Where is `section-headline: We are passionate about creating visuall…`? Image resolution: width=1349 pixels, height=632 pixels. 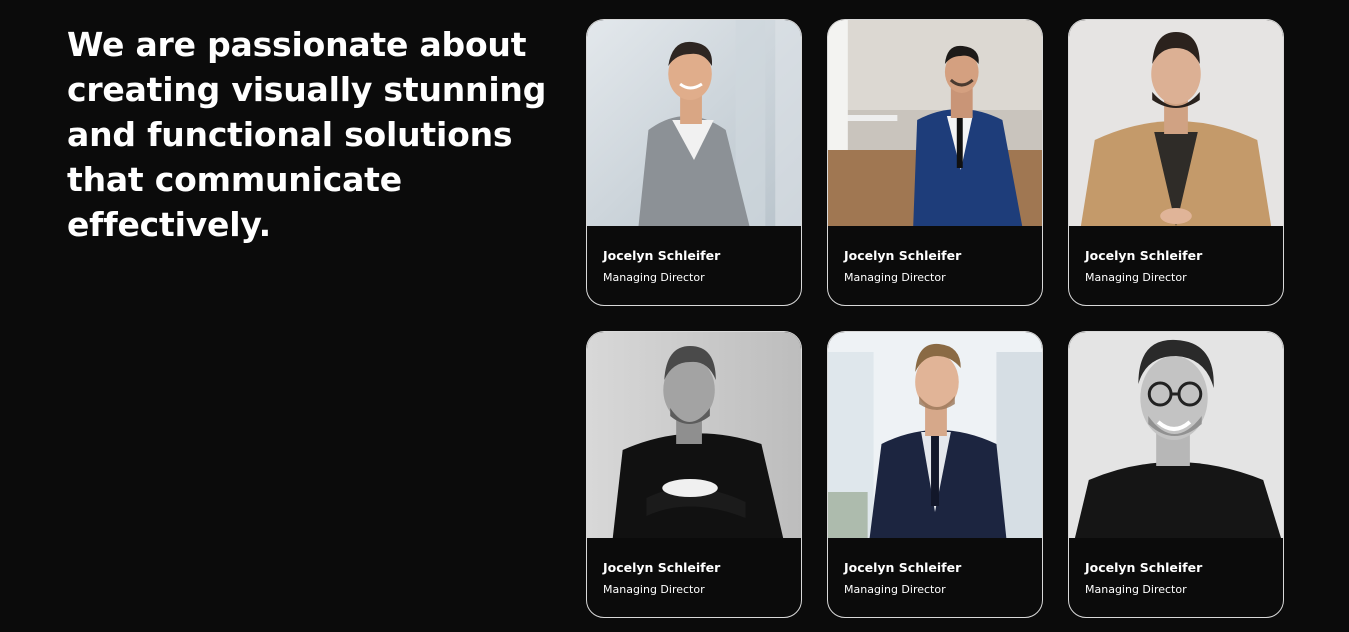
section-headline: We are passionate about creating visuall… is located at coordinates (307, 134).